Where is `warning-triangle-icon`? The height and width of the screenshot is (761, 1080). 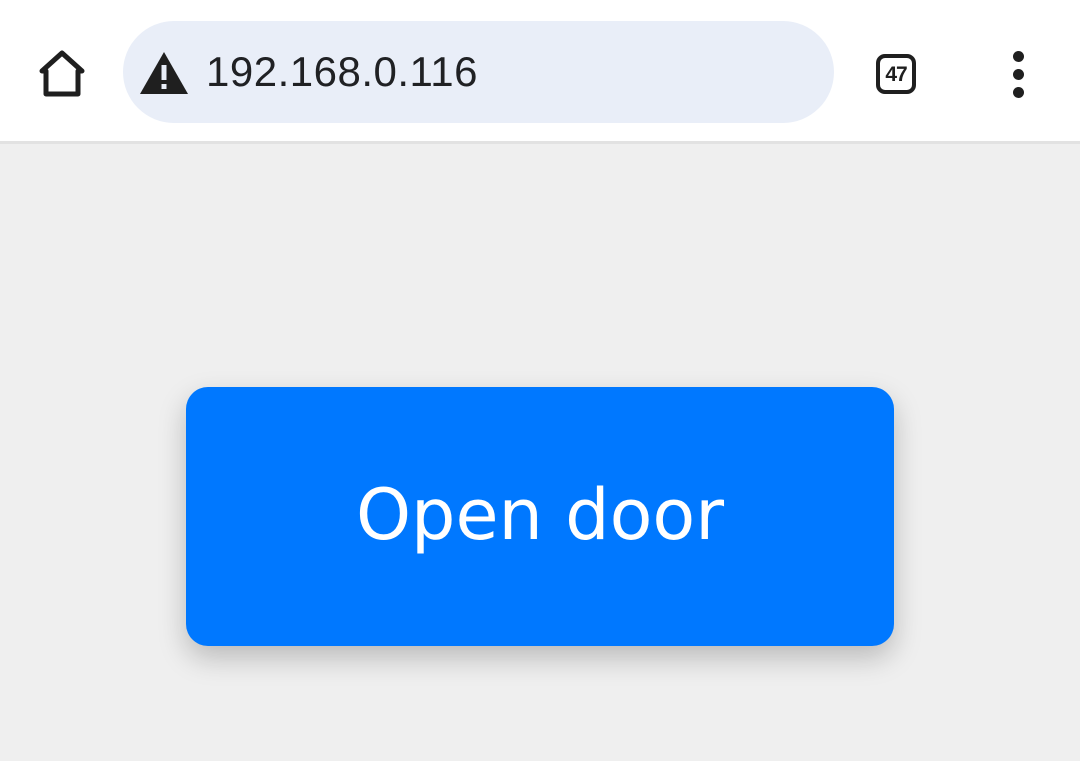
warning-triangle-icon is located at coordinates (164, 73).